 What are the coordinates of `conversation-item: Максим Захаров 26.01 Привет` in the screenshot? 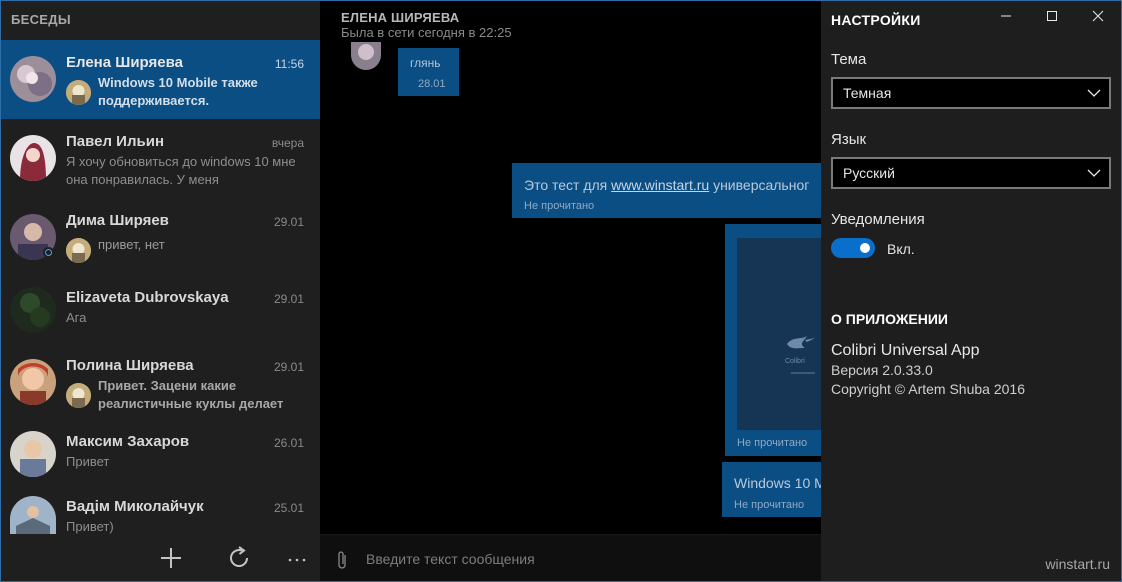 It's located at (160, 455).